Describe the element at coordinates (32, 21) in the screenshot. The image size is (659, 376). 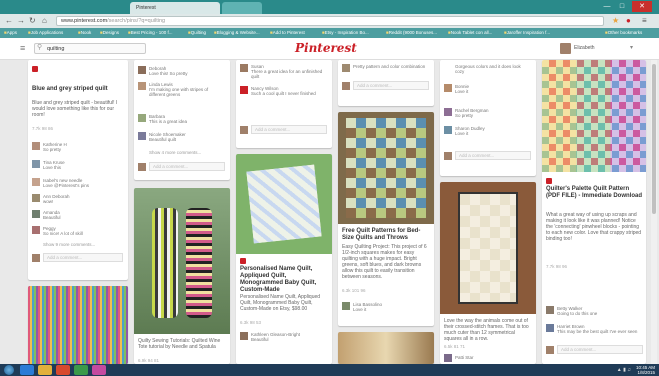
I see `reload-icon: ↻` at that location.